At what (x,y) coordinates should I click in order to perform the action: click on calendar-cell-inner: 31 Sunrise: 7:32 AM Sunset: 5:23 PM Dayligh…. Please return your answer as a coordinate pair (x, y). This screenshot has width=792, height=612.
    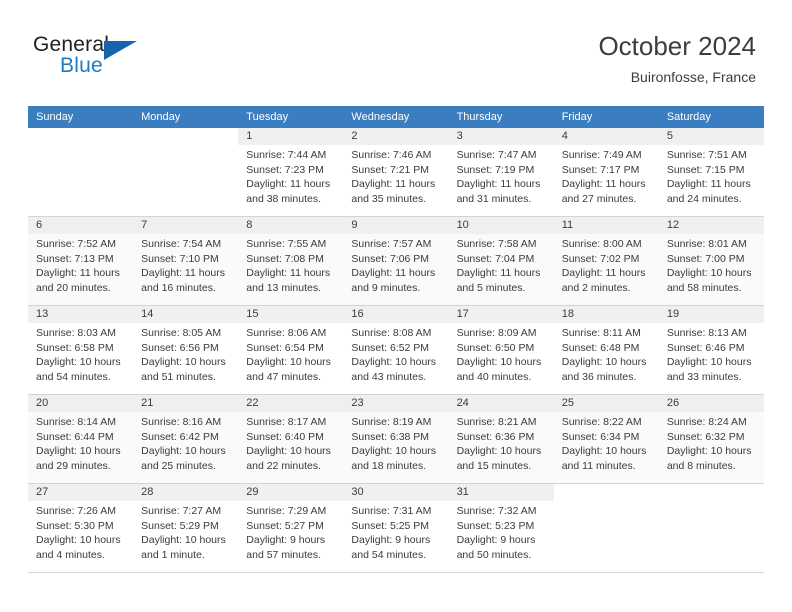
    Looking at the image, I should click on (501, 528).